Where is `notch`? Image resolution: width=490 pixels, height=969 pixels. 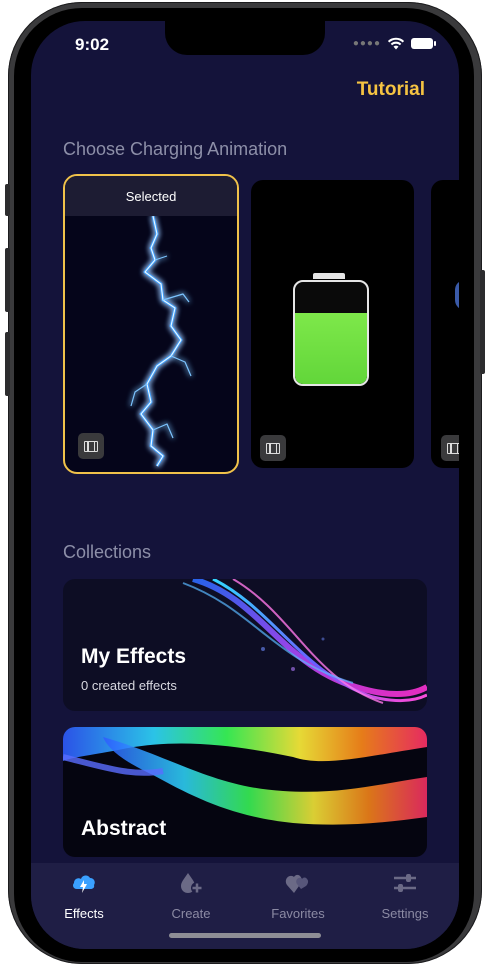 notch is located at coordinates (245, 38).